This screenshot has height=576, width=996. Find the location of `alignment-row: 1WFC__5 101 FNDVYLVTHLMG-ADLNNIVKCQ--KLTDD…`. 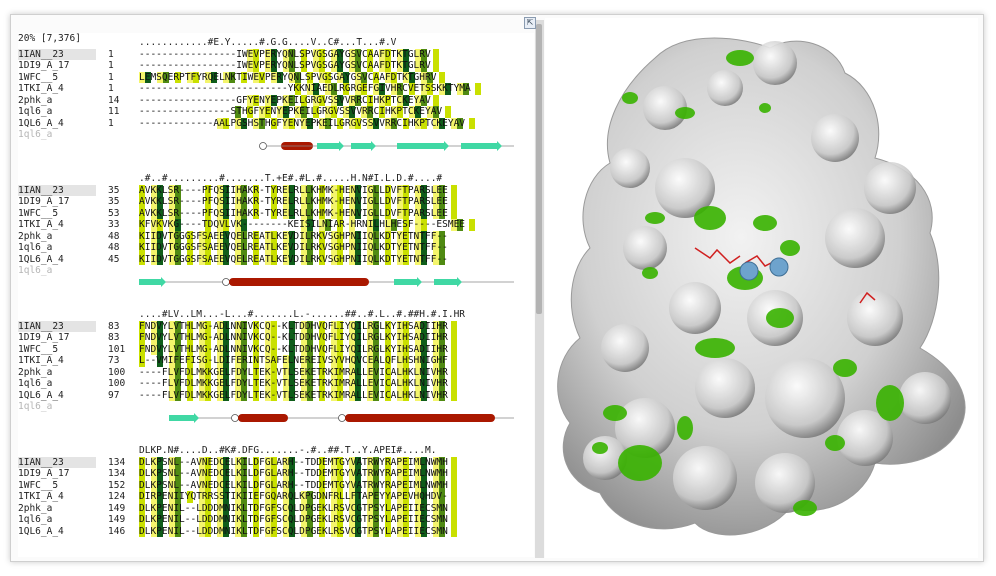

alignment-row: 1WFC__5 101 FNDVYLVTHLMG-ADLNNIVKCQ--KLTDD… is located at coordinates (237, 349).